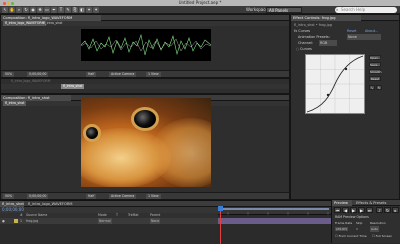  Describe the element at coordinates (326, 18) in the screenshot. I see `tab-effect-controls: Effect Controls: frog.jpg` at that location.